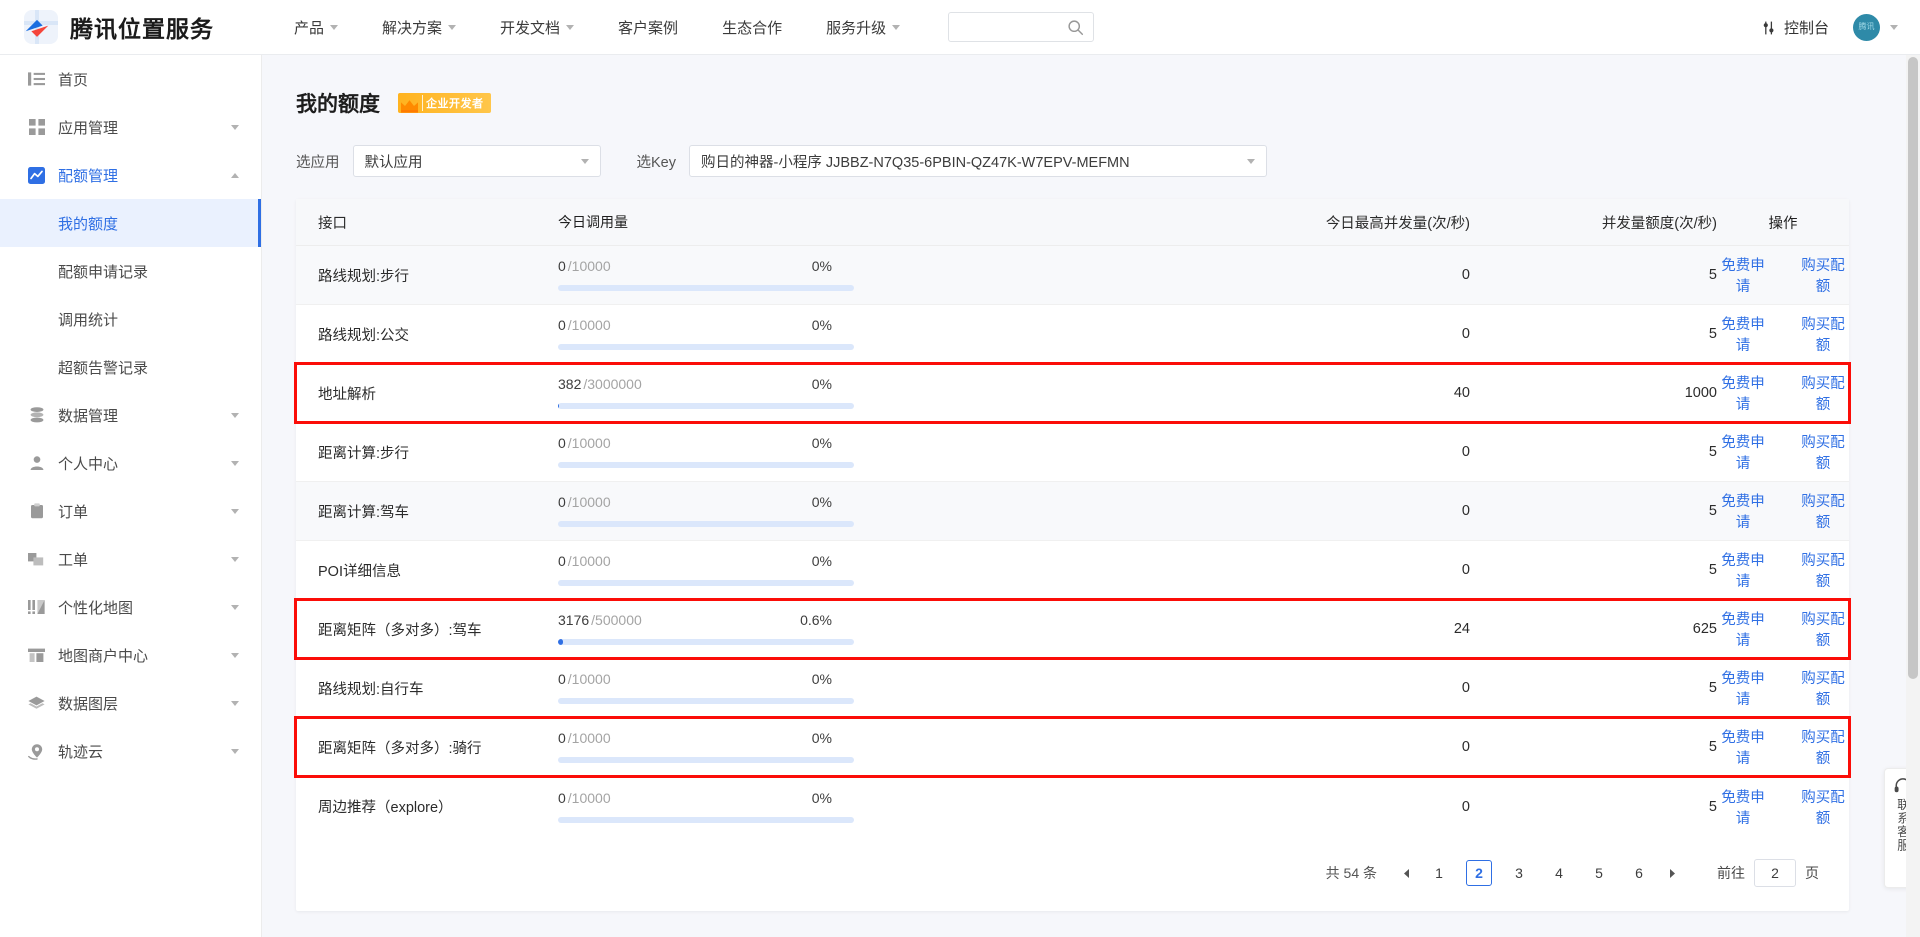 The image size is (1920, 937). I want to click on ticket-icon, so click(36, 559).